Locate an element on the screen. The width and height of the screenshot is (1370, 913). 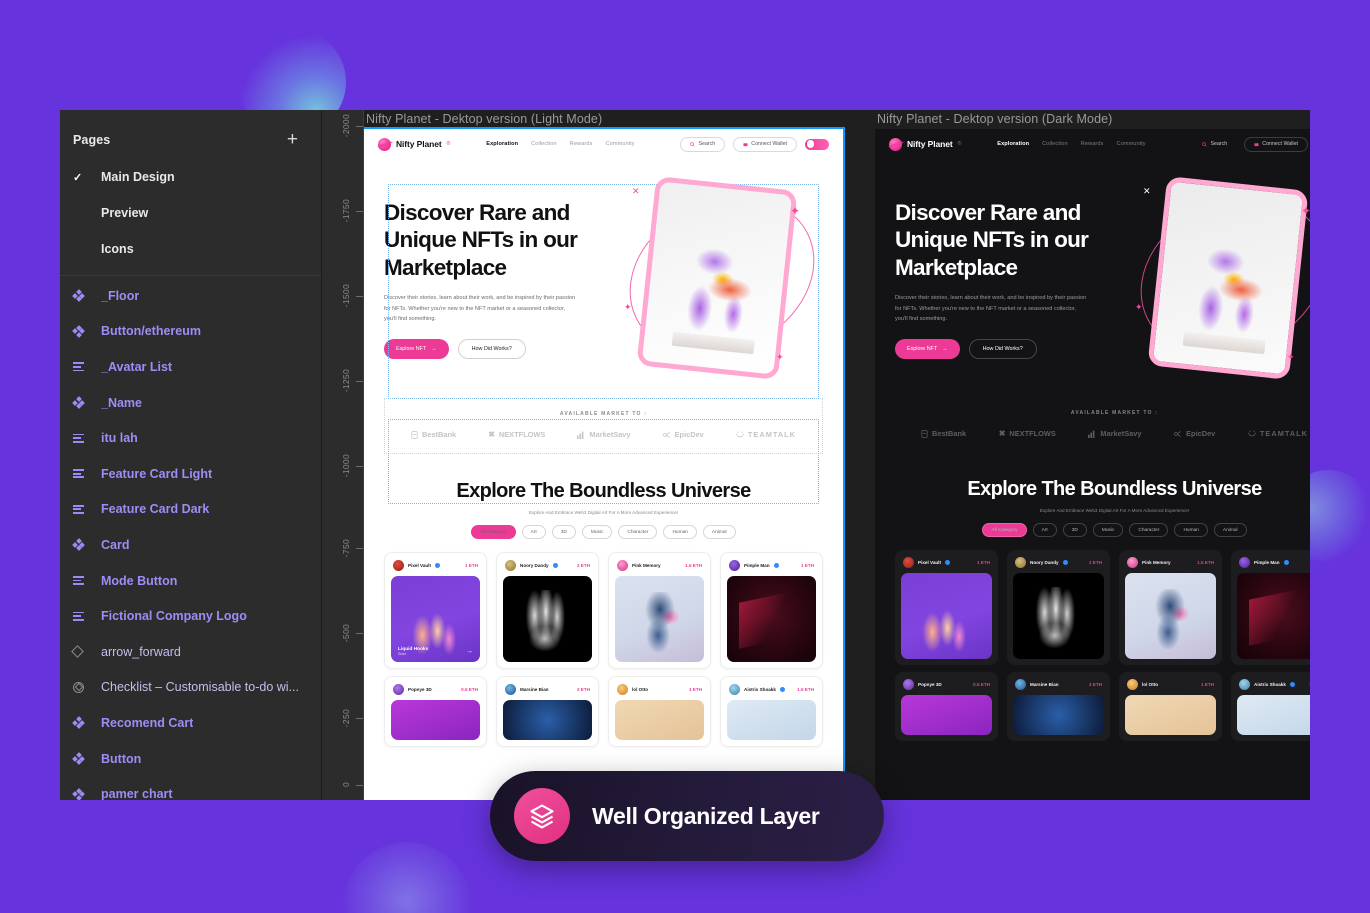
nft-price: 0.5 ETH is located at coordinates (469, 689).